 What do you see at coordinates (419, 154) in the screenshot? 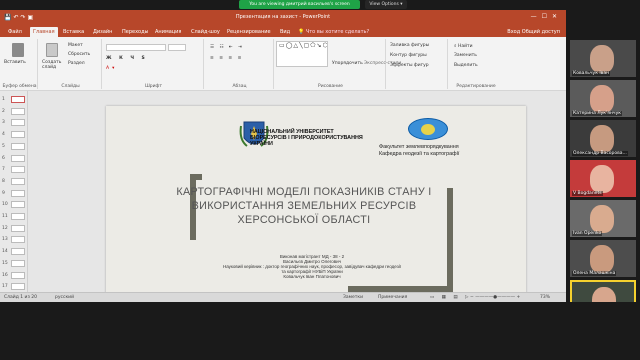
I see `department-name: Кафедра геодезії та картографії` at bounding box center [419, 154].